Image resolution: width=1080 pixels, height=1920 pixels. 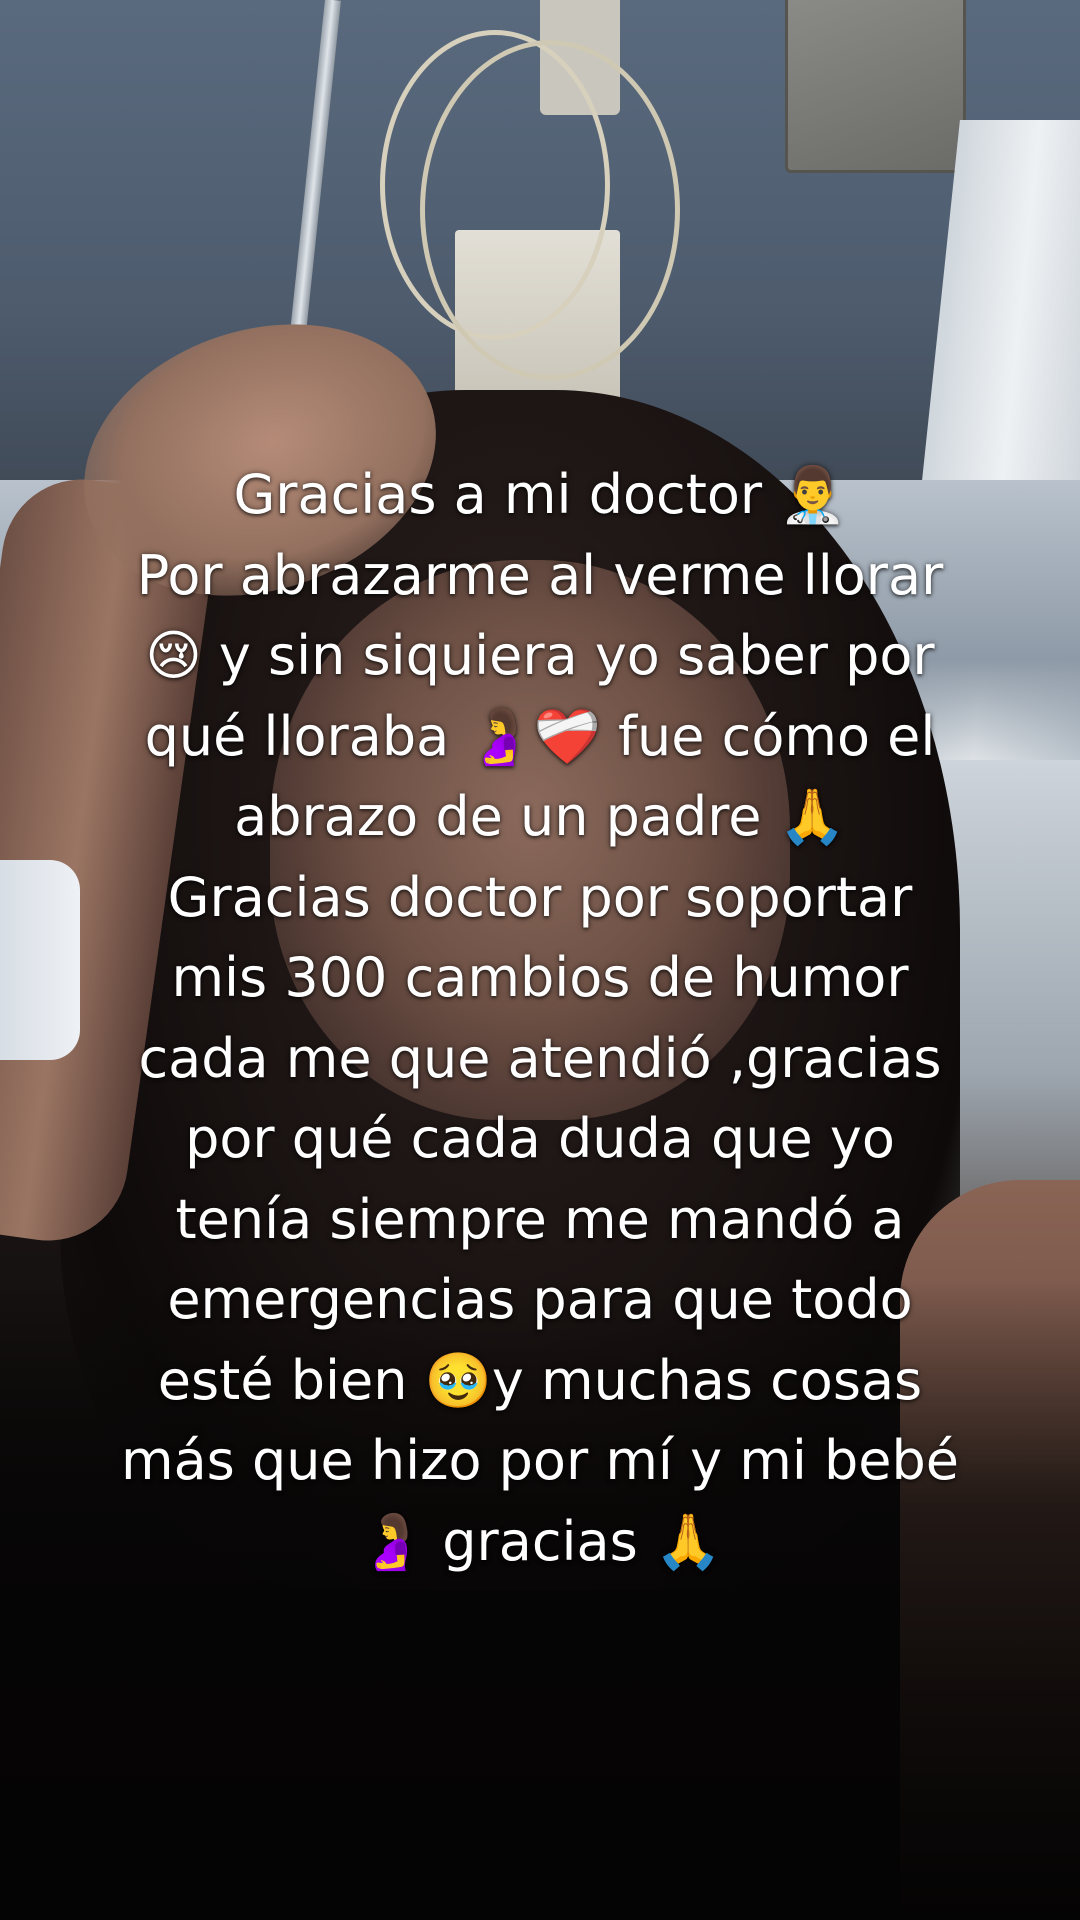 I want to click on caption-line: emergencias para que todo, so click(x=540, y=1299).